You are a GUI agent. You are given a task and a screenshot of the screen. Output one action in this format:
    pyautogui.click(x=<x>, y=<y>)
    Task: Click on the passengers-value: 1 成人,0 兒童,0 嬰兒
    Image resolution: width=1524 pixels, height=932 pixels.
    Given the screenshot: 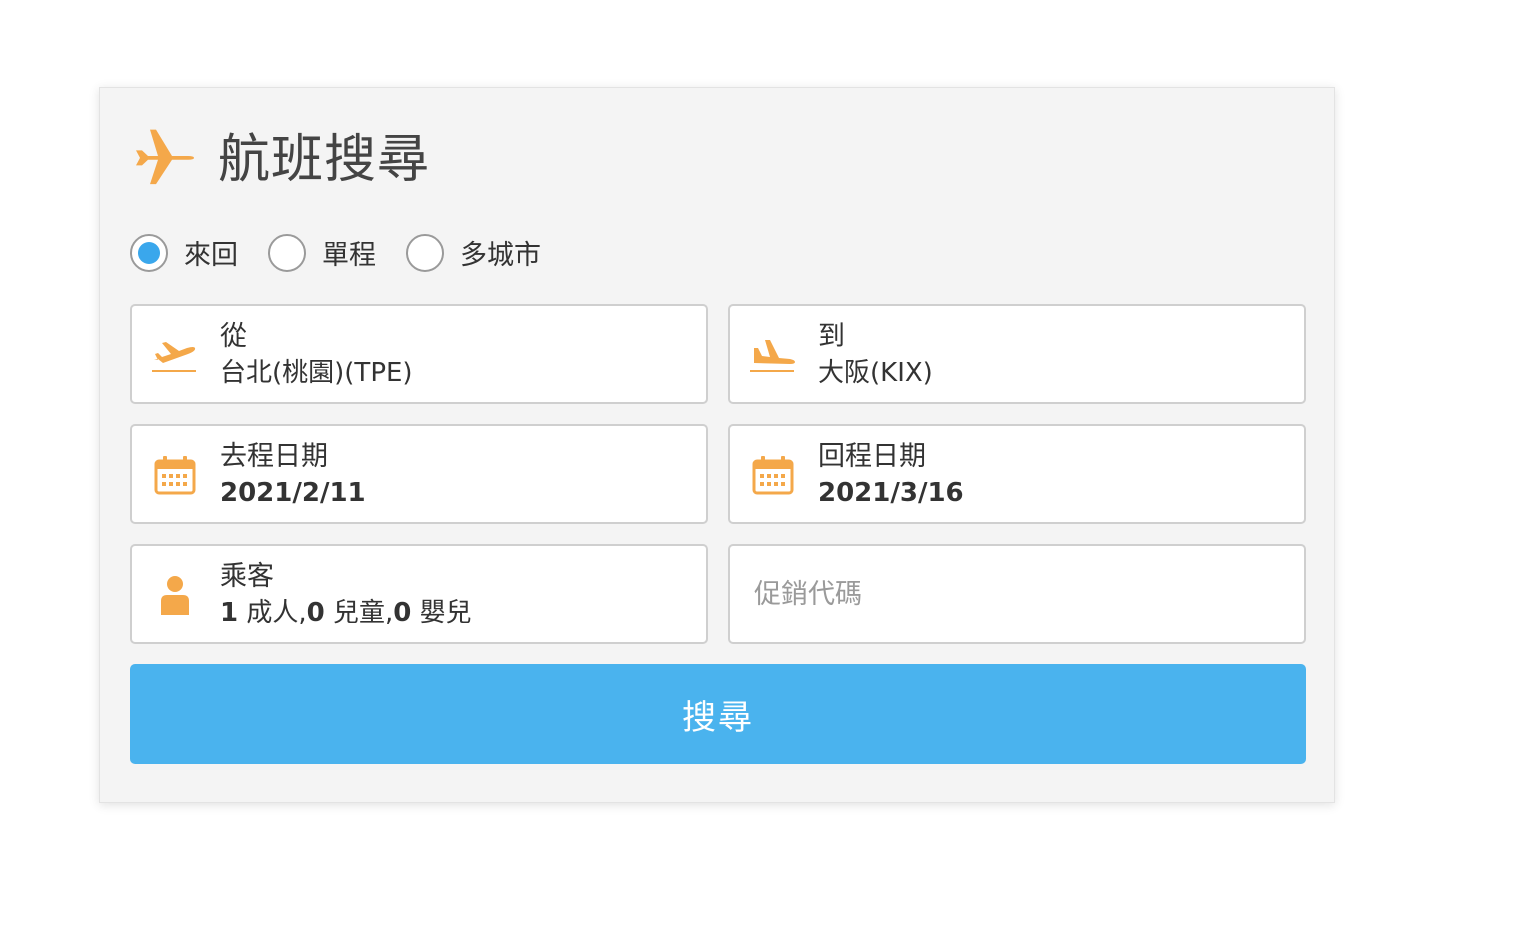 What is the action you would take?
    pyautogui.click(x=346, y=613)
    